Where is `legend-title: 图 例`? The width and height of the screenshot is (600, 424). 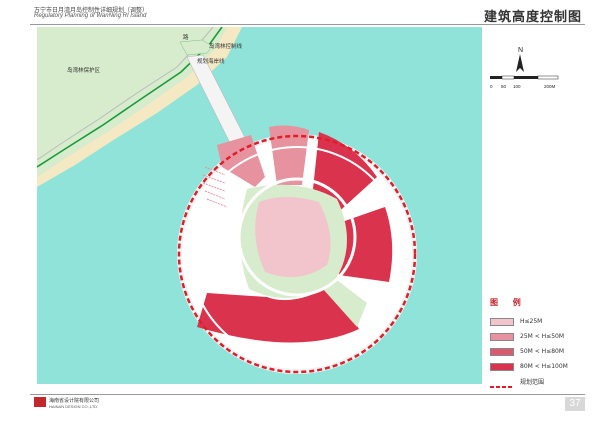 legend-title: 图 例 is located at coordinates (508, 302).